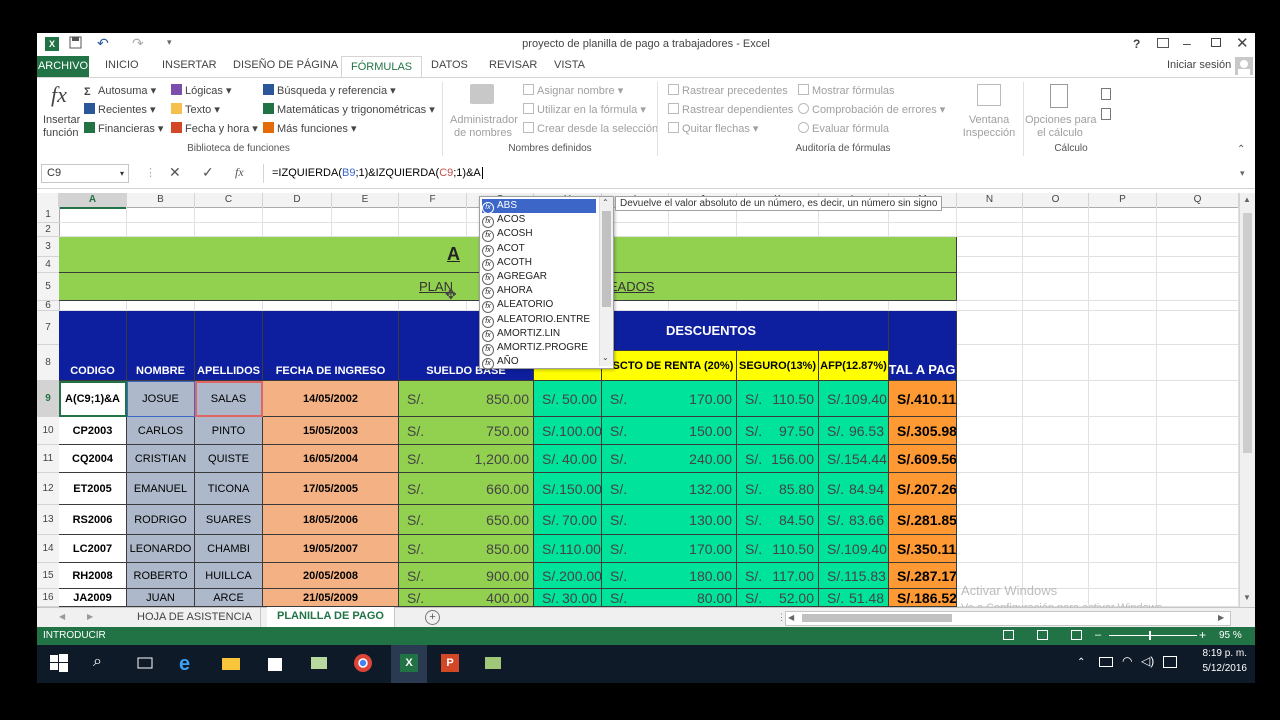 The image size is (1280, 720). I want to click on cell-apellido: HUILLCA, so click(229, 576).